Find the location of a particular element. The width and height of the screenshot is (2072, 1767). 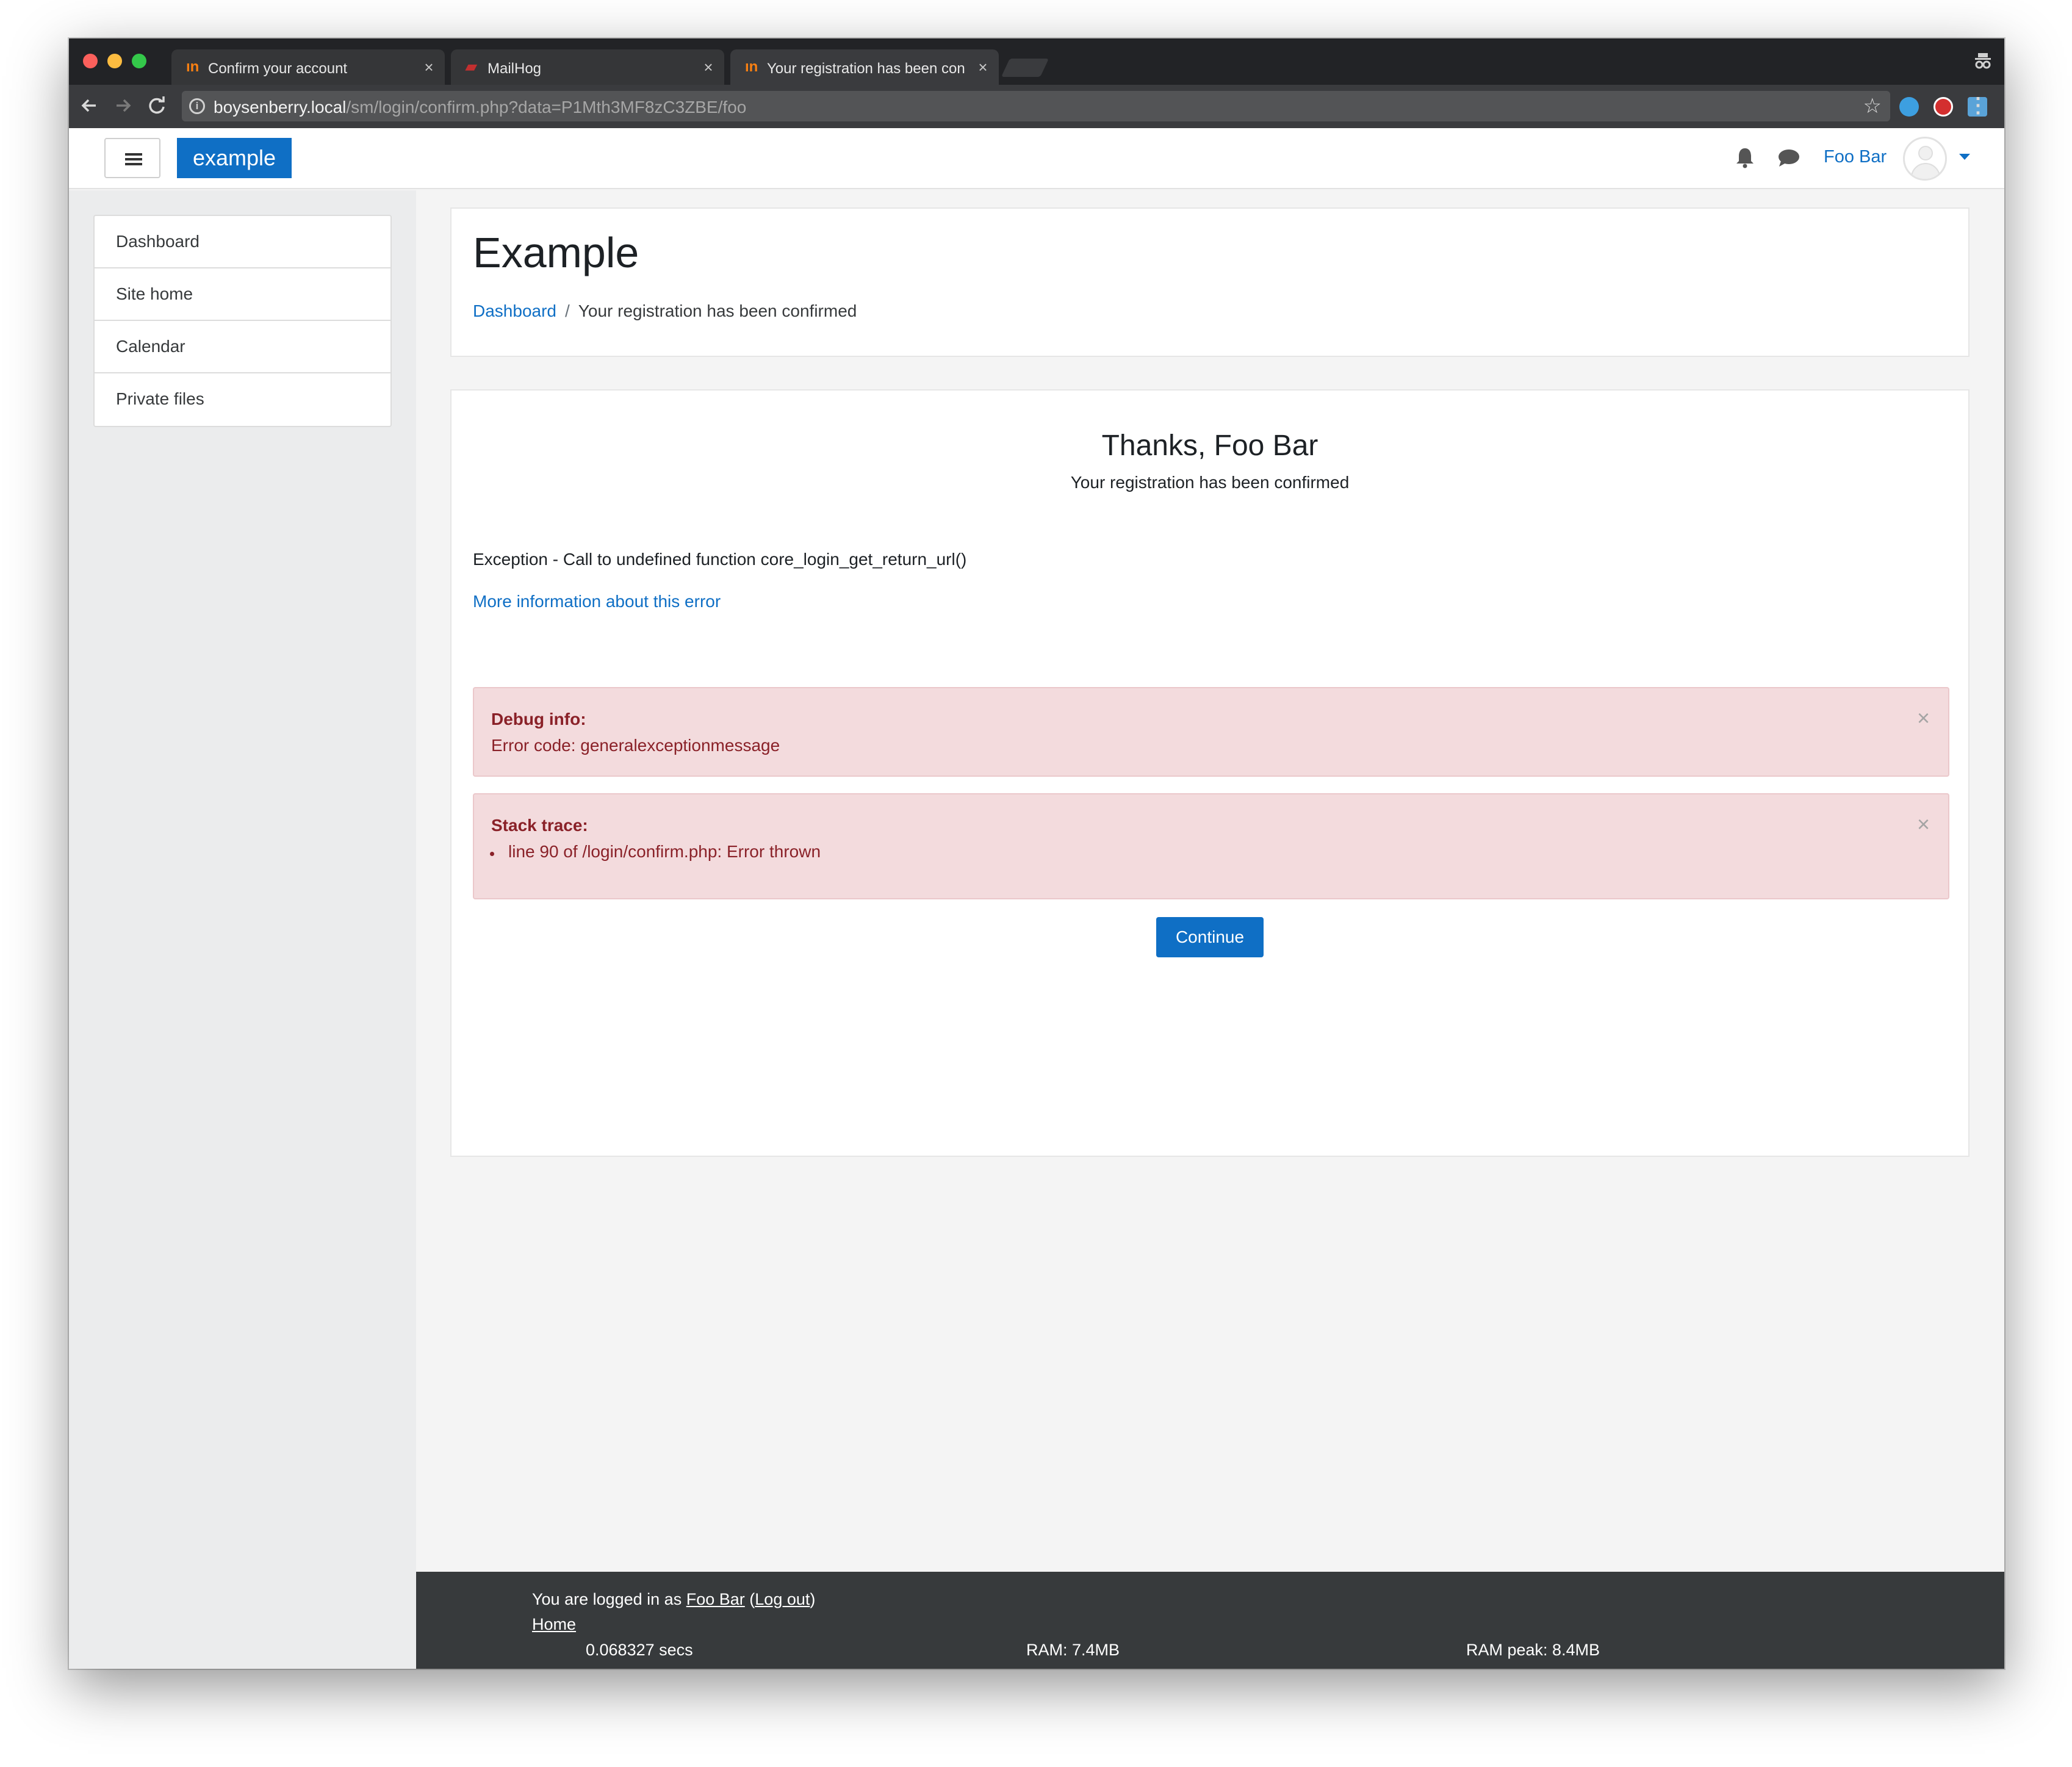

debug-info-title: Debug info: is located at coordinates (538, 719).